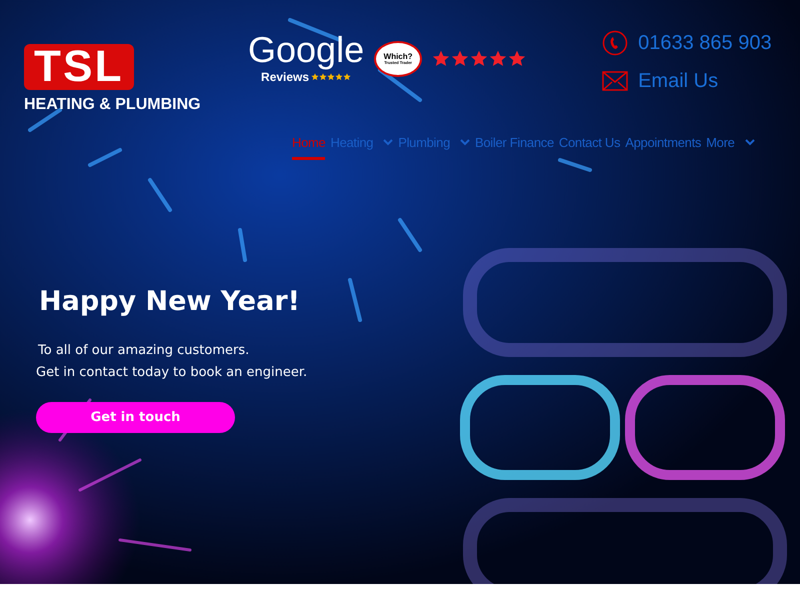  What do you see at coordinates (663, 146) in the screenshot?
I see `nav-link: Appointments` at bounding box center [663, 146].